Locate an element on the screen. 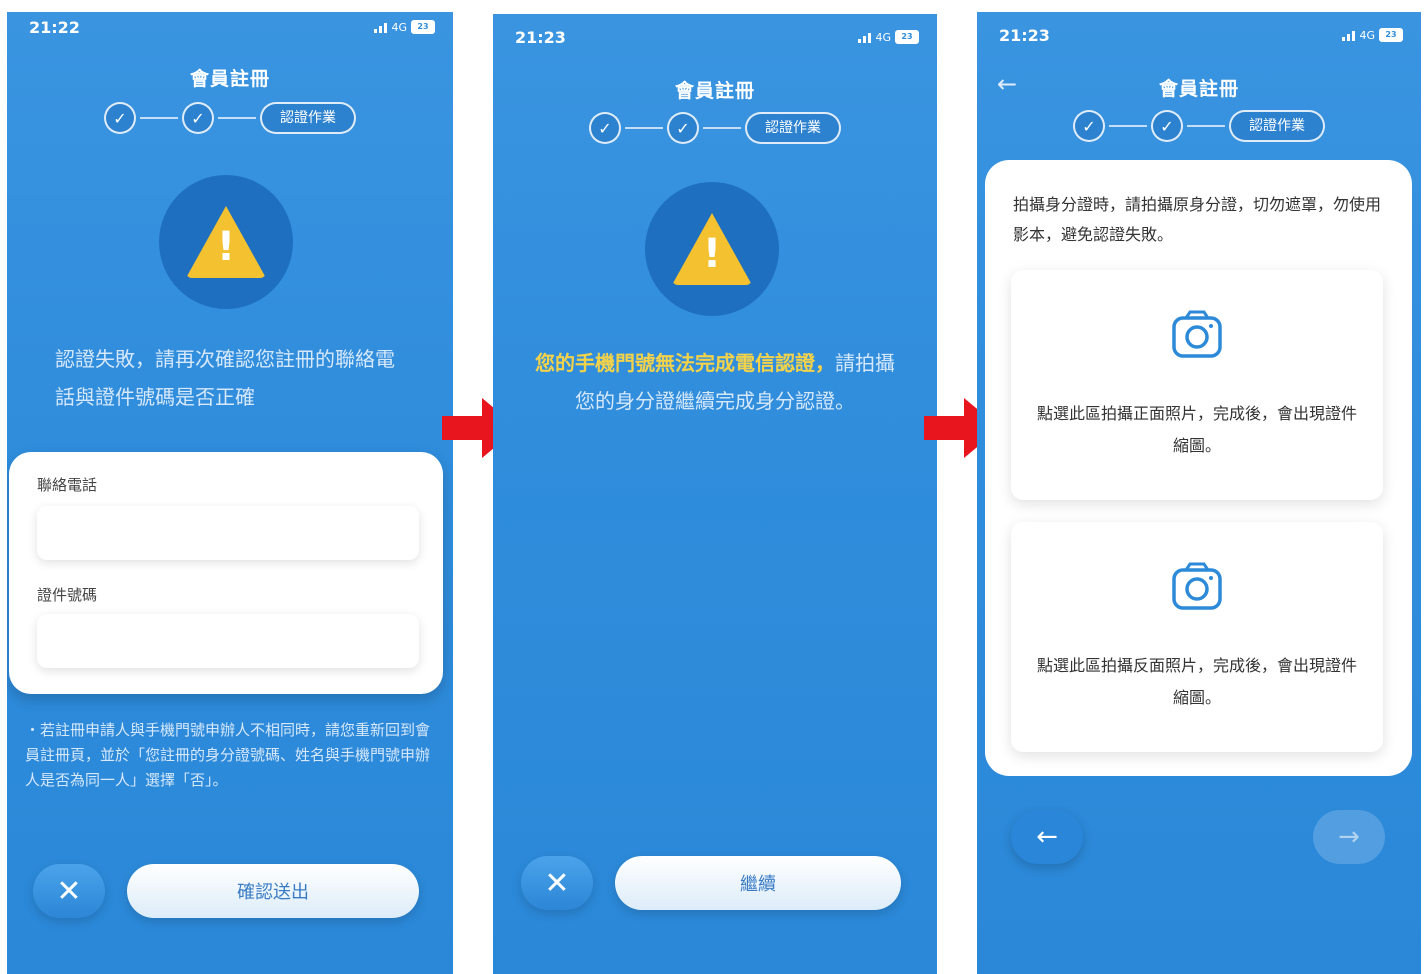 The width and height of the screenshot is (1424, 974). photo-hint: 拍攝身分證時，請拍攝原身分證，切勿遮罩，勿使用影本，避免認證失敗。 is located at coordinates (1197, 219).